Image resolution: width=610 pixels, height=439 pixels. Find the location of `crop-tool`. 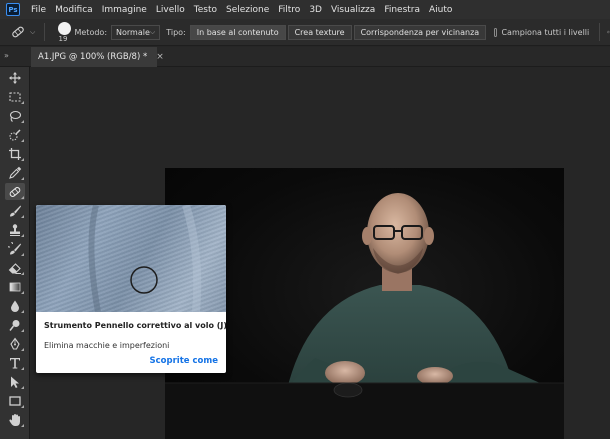

crop-tool is located at coordinates (15, 153).